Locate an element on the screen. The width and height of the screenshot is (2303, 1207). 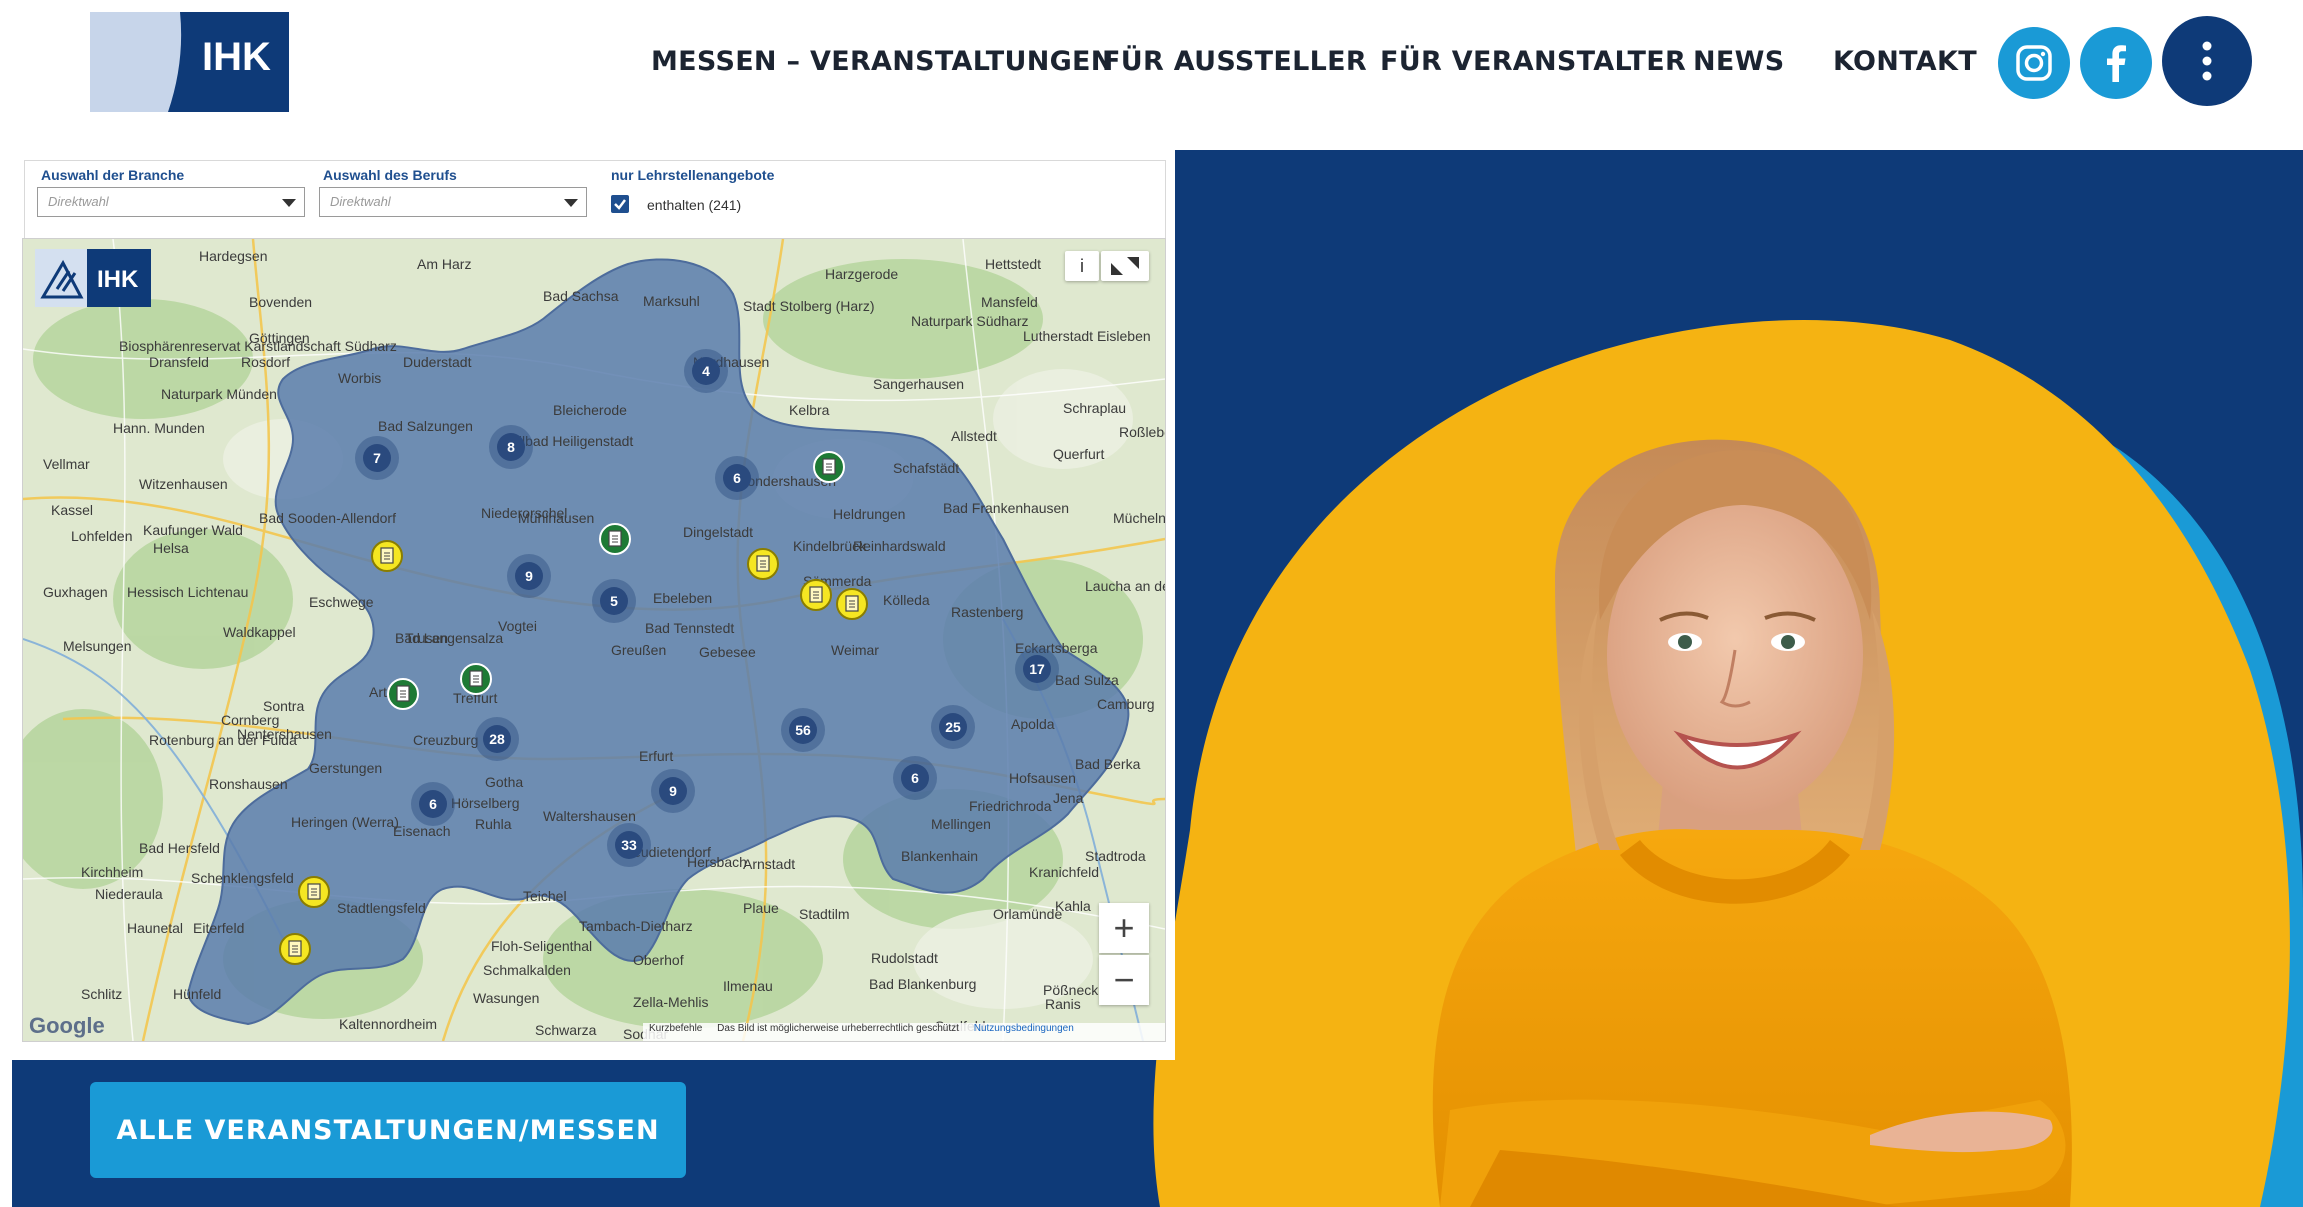
info-icon: i is located at coordinates (1082, 265).